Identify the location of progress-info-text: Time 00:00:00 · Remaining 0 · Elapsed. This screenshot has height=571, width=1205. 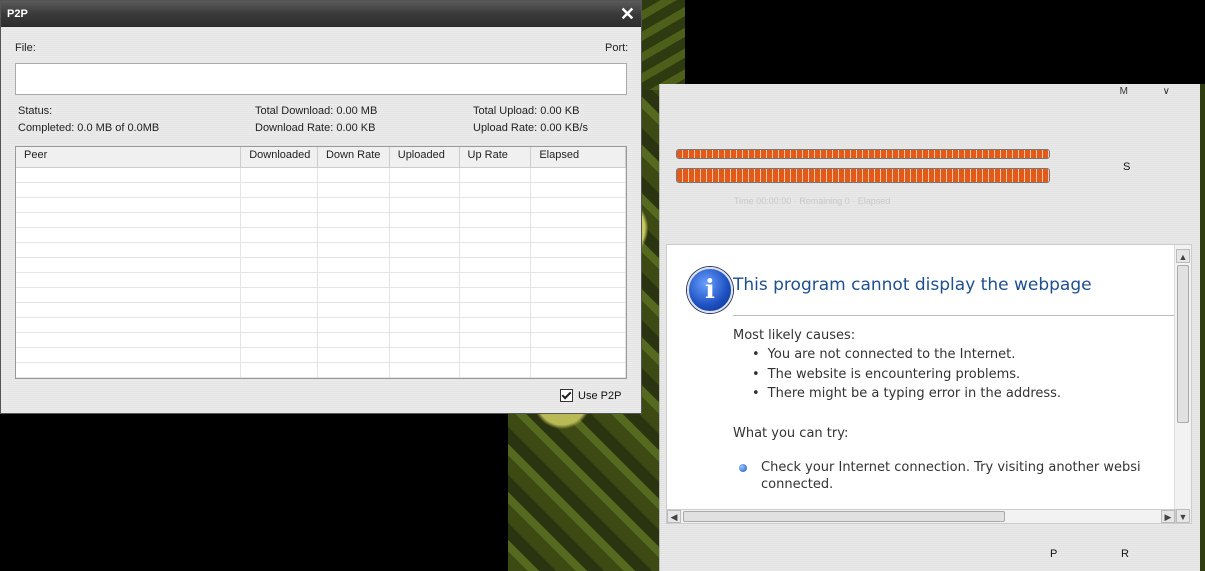
(812, 201).